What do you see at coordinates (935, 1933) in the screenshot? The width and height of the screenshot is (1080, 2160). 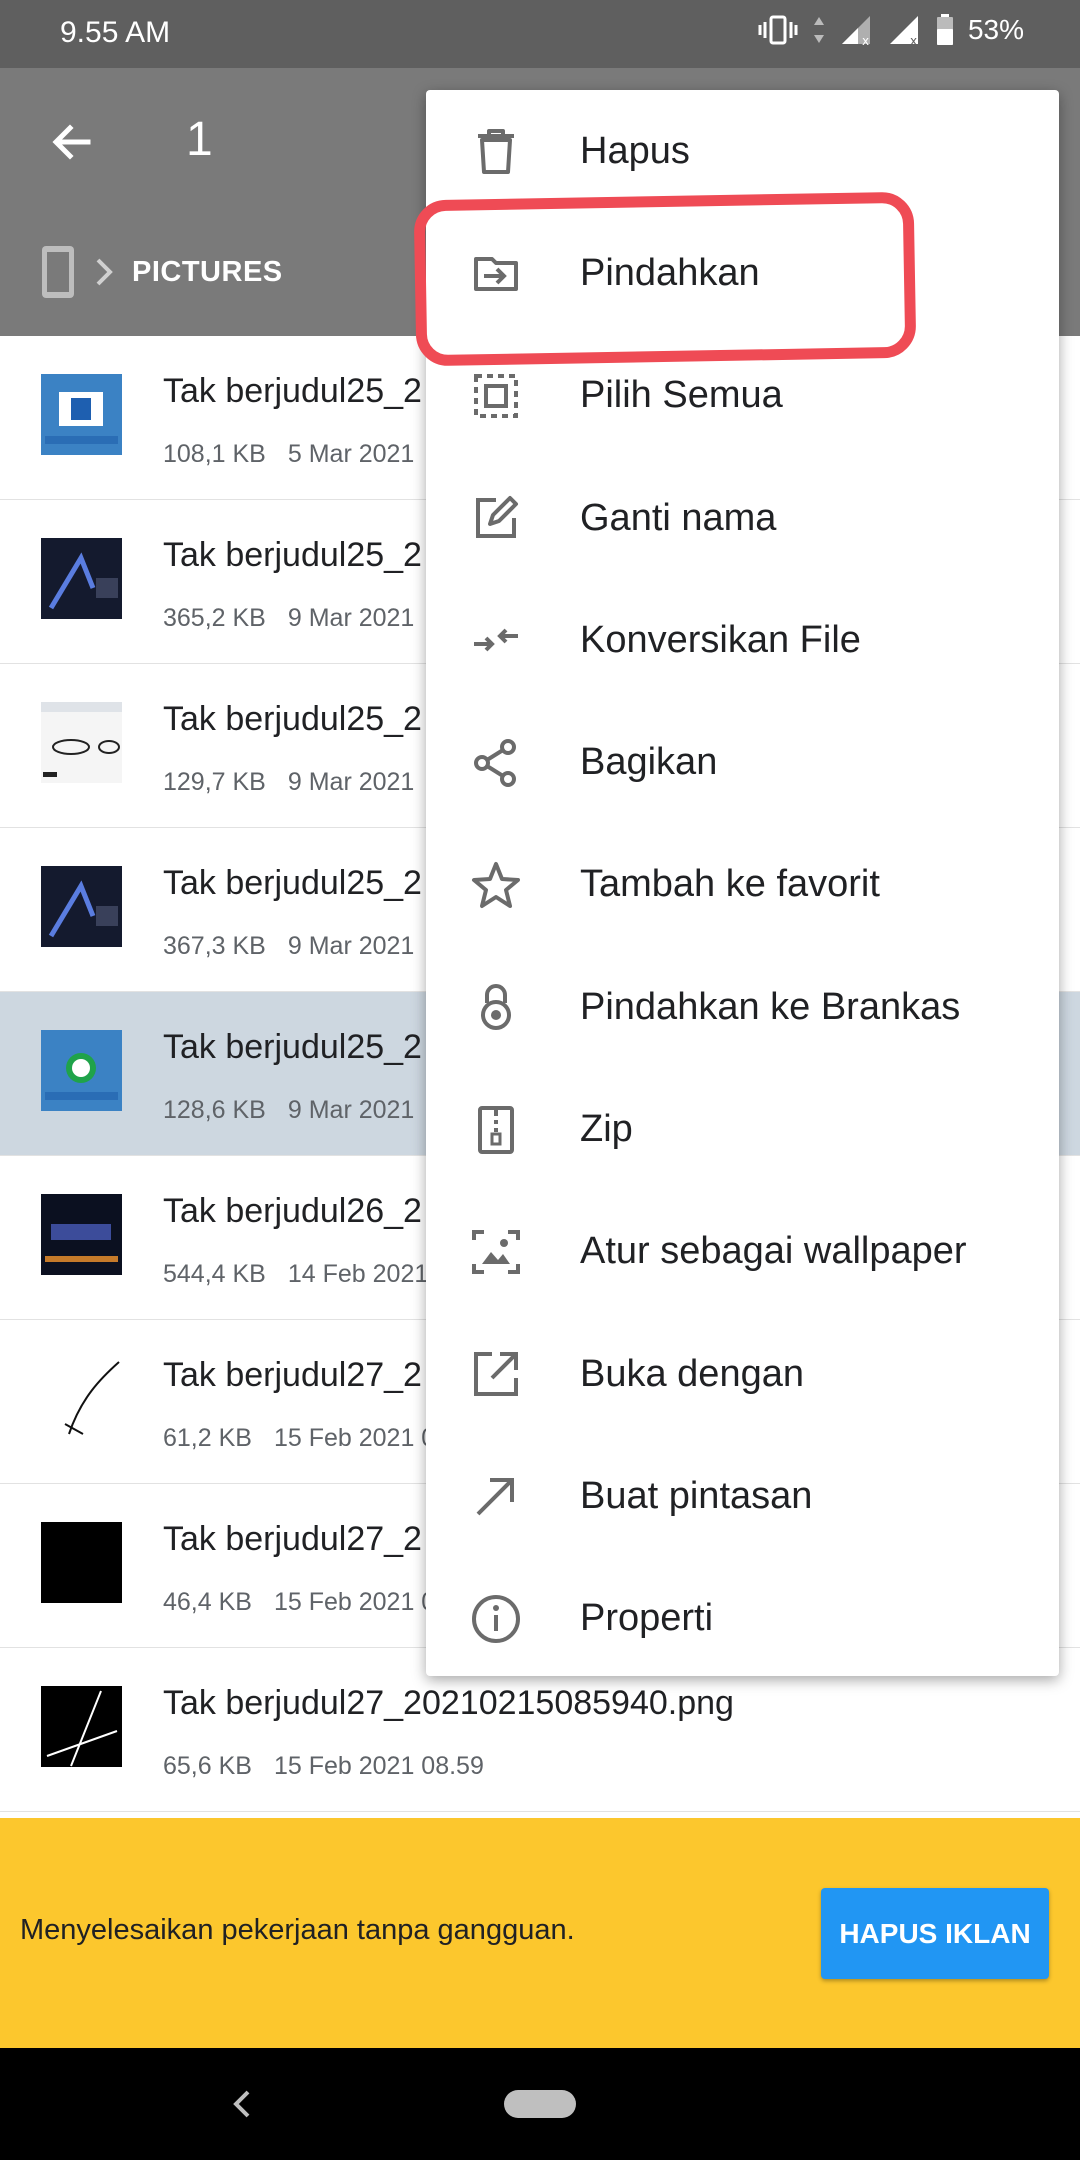 I see `remove-ads-button: HAPUS IKLAN` at bounding box center [935, 1933].